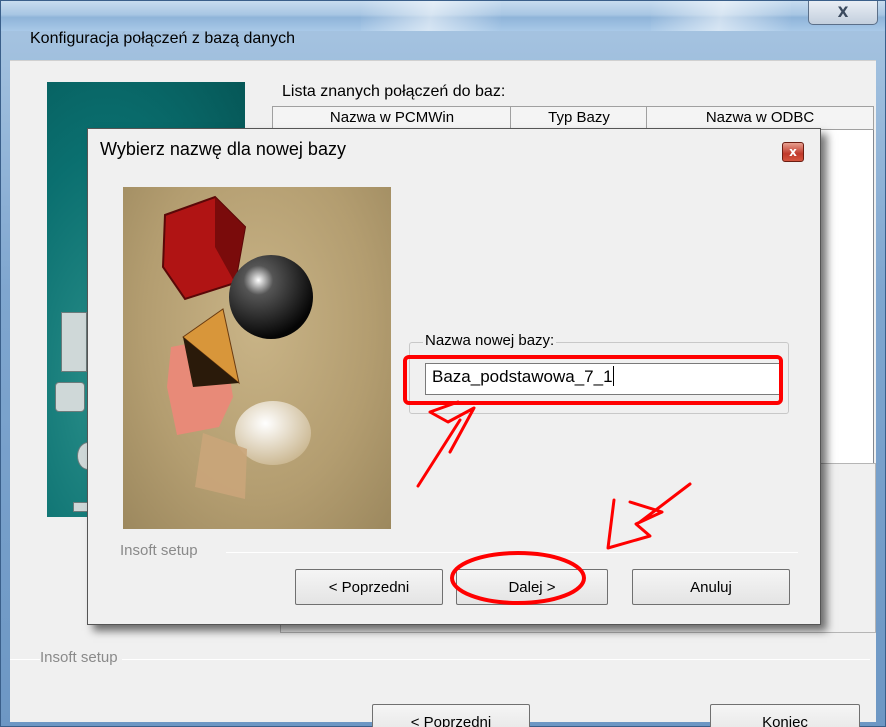  Describe the element at coordinates (163, 38) in the screenshot. I see `outer-window-title: Konfiguracja połączeń z bazą danych` at that location.